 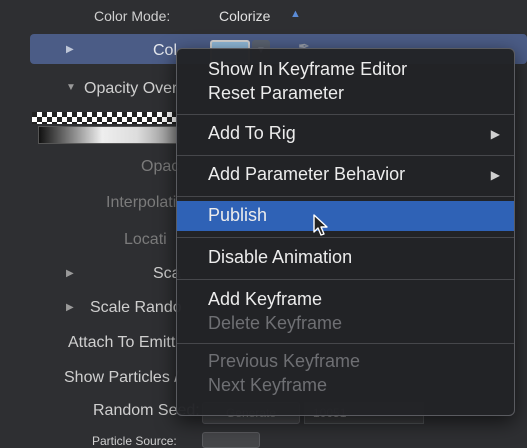 What do you see at coordinates (122, 342) in the screenshot?
I see `attach-to-emitter-label: Attach To Emitt` at bounding box center [122, 342].